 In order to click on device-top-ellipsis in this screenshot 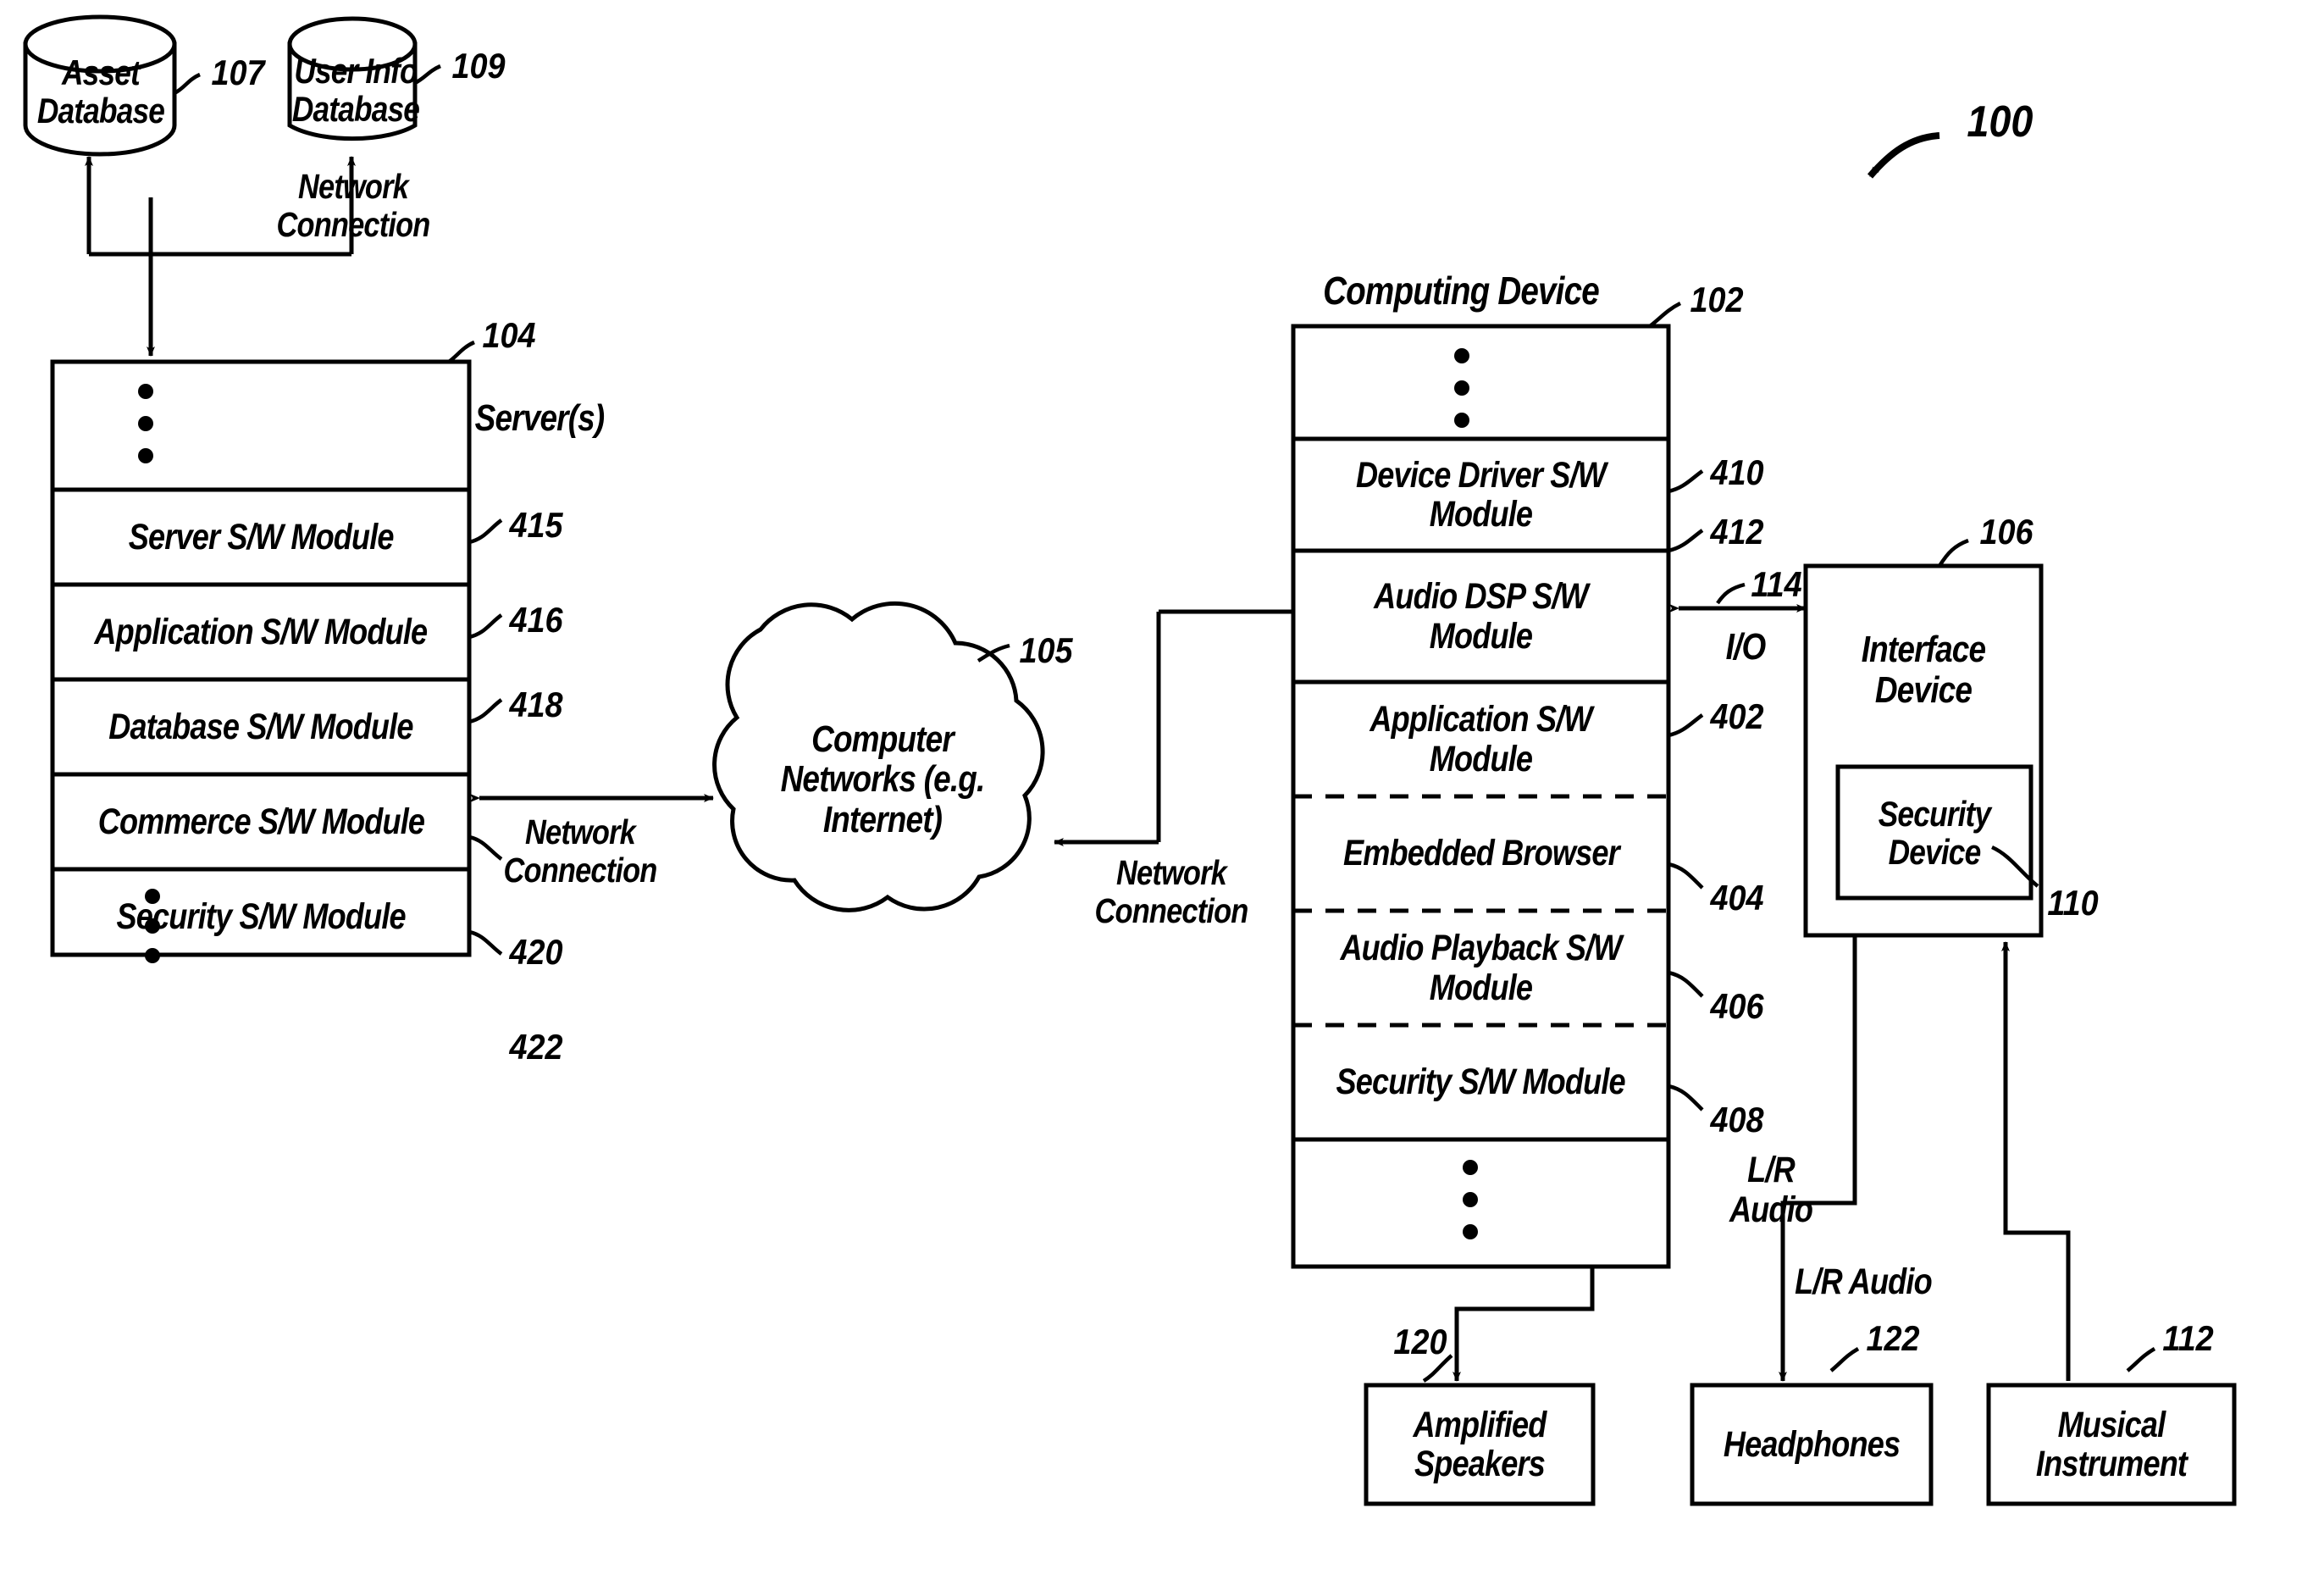, I will do `click(1462, 388)`.